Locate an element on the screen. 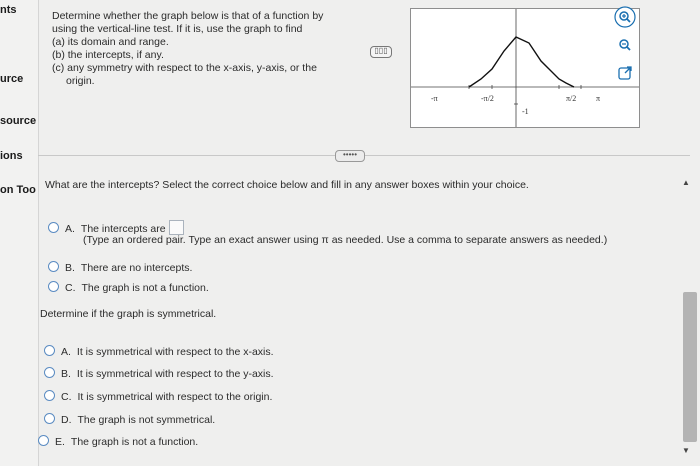 This screenshot has height=466, width=700. label-neg-one: -1 is located at coordinates (525, 111).